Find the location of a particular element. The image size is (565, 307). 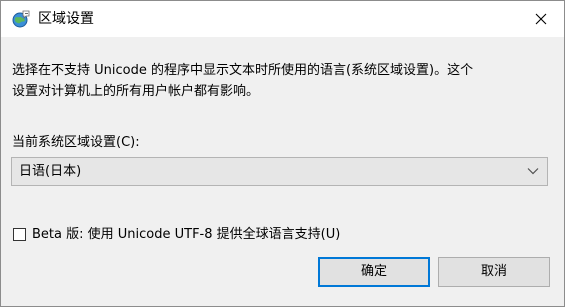

beta-utf8-option: Beta 版: 使用 Unicode UTF-8 提供全球语言支持(U) is located at coordinates (176, 234).